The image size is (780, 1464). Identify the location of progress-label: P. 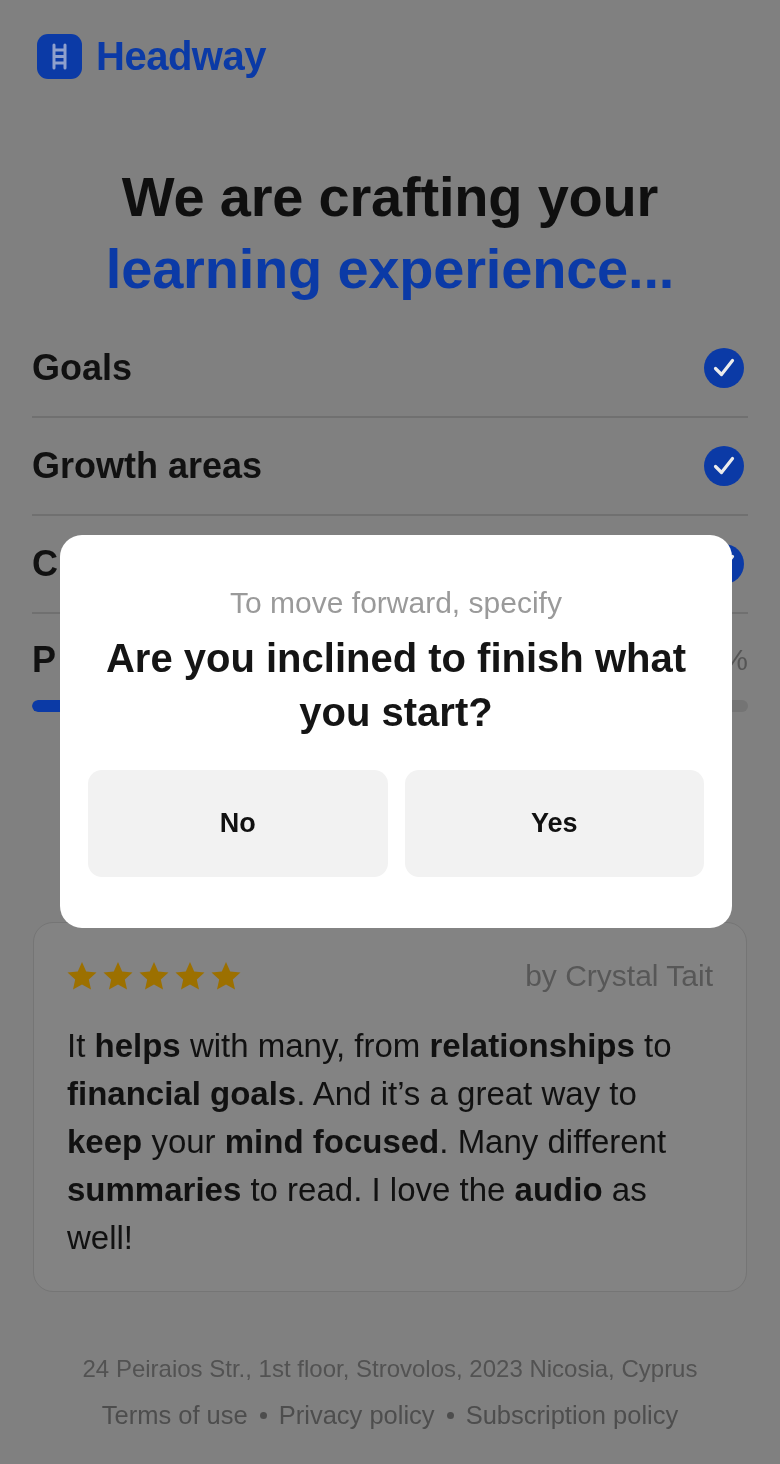
(44, 660).